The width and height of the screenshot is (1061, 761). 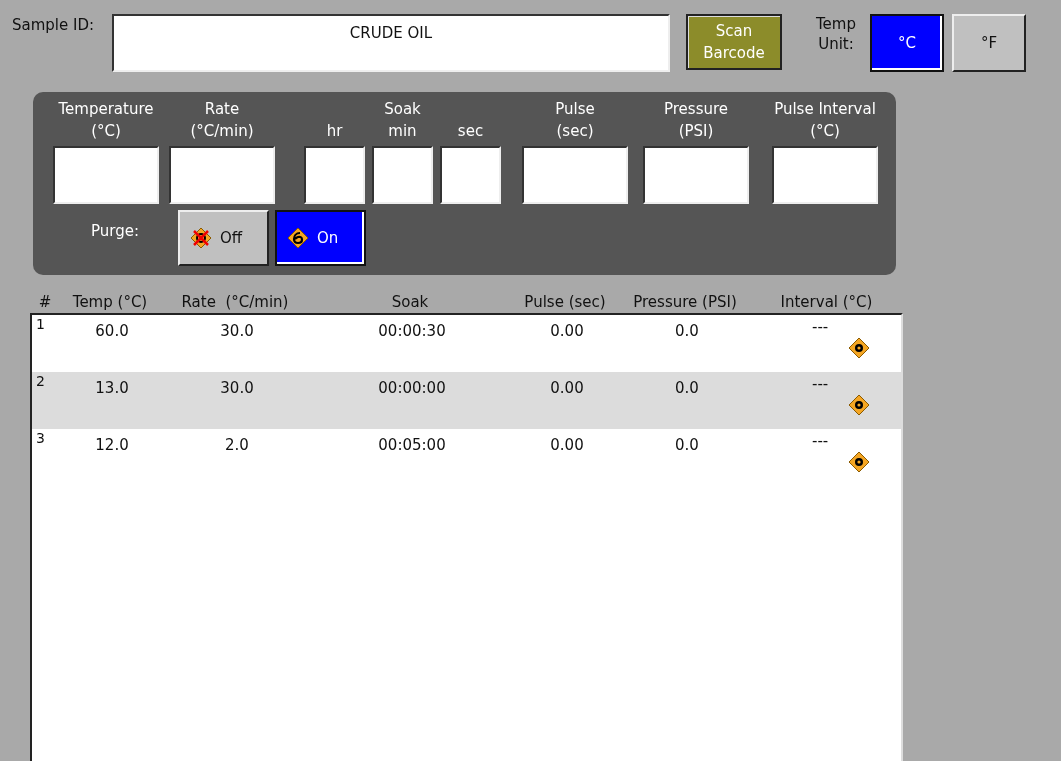 I want to click on table-cell-text: 12.0, so click(x=112, y=444).